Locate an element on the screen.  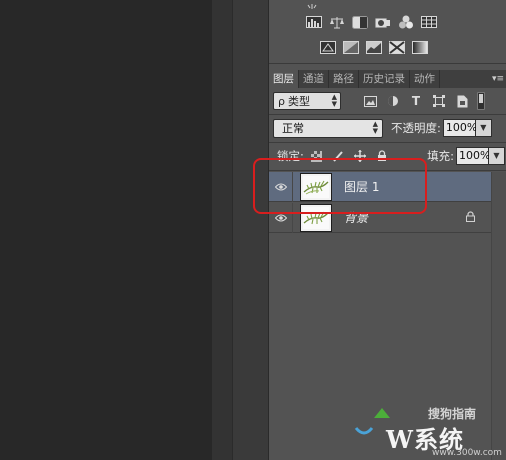
posterize-icon is located at coordinates (350, 47).